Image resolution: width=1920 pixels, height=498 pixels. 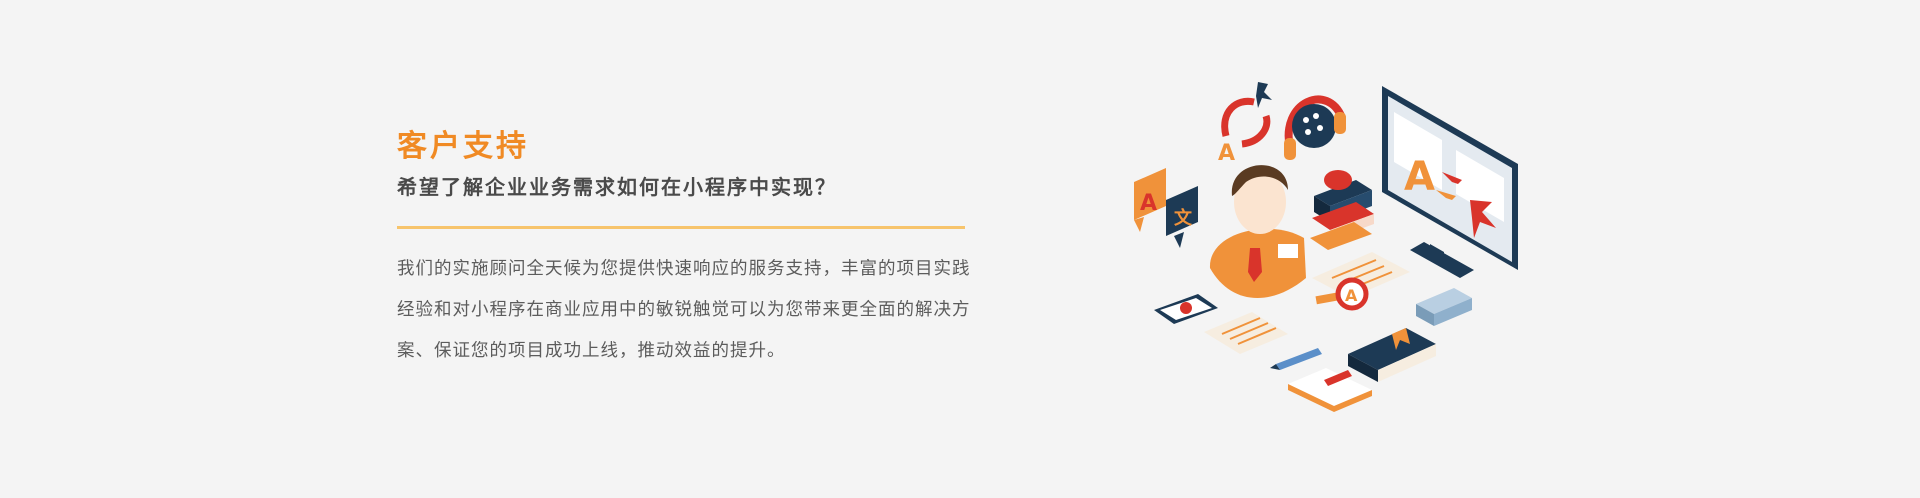 What do you see at coordinates (1183, 218) in the screenshot?
I see `svg-text: 文` at bounding box center [1183, 218].